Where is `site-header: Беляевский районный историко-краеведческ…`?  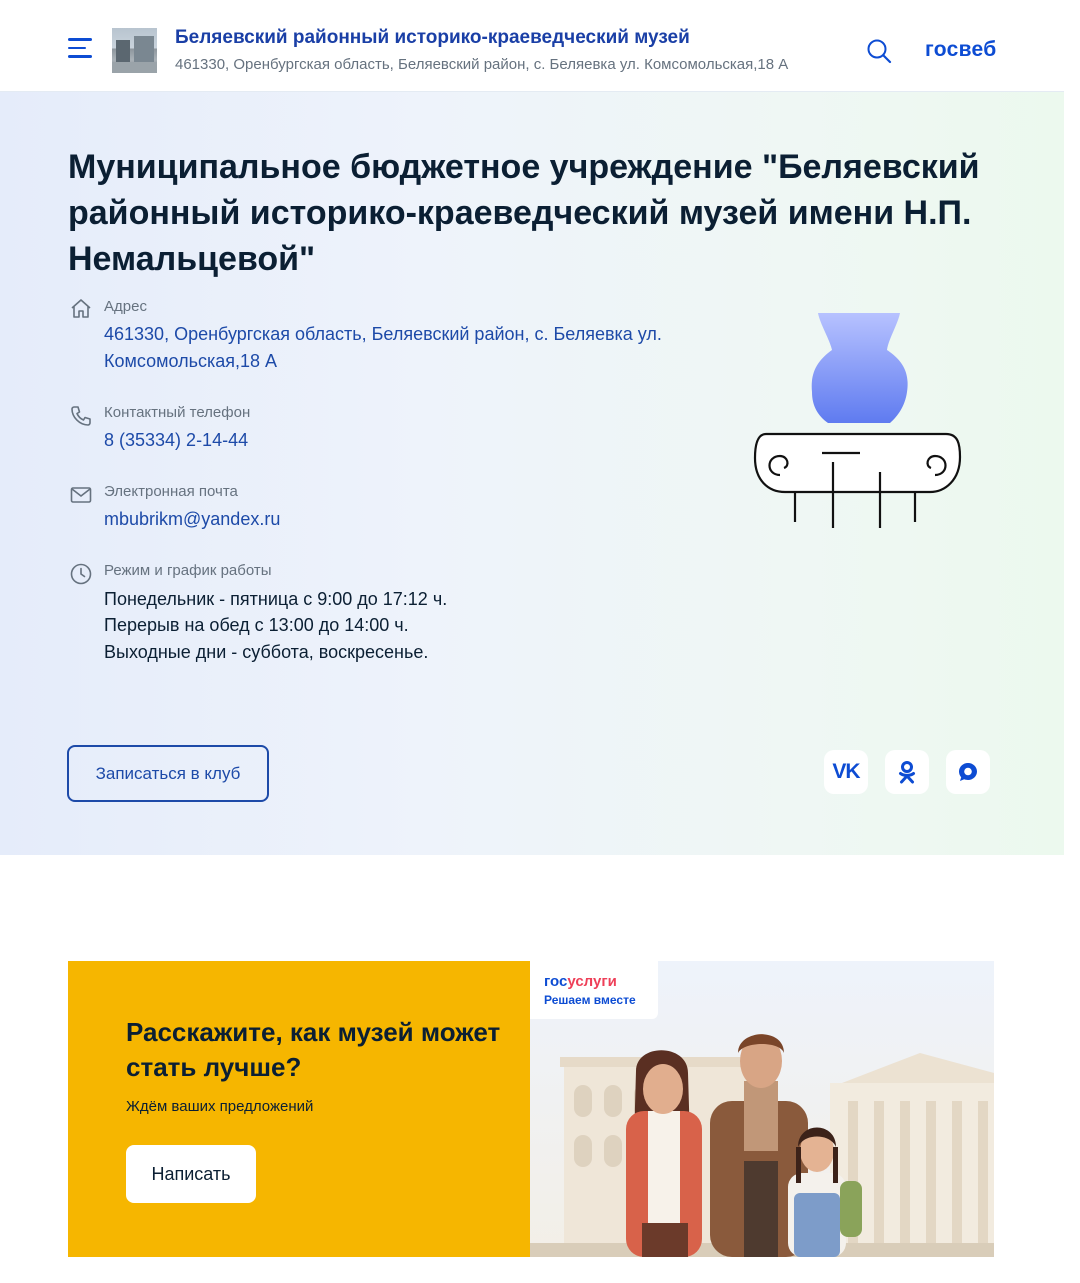
site-header: Беляевский районный историко-краеведческ… is located at coordinates (532, 54).